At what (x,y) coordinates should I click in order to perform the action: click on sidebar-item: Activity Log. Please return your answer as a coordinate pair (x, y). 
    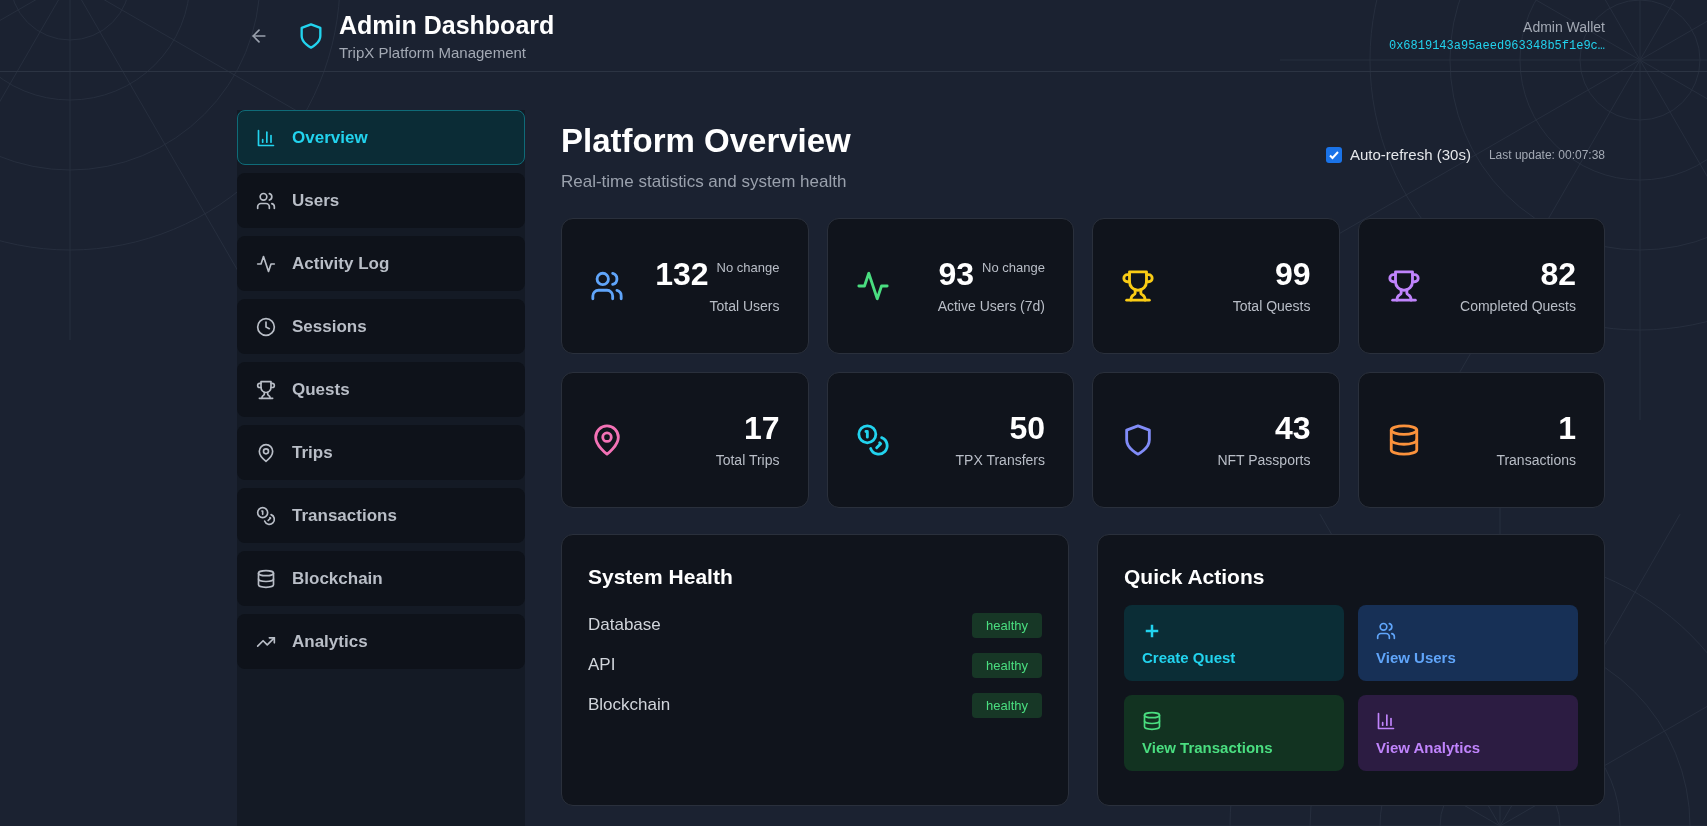
    Looking at the image, I should click on (381, 263).